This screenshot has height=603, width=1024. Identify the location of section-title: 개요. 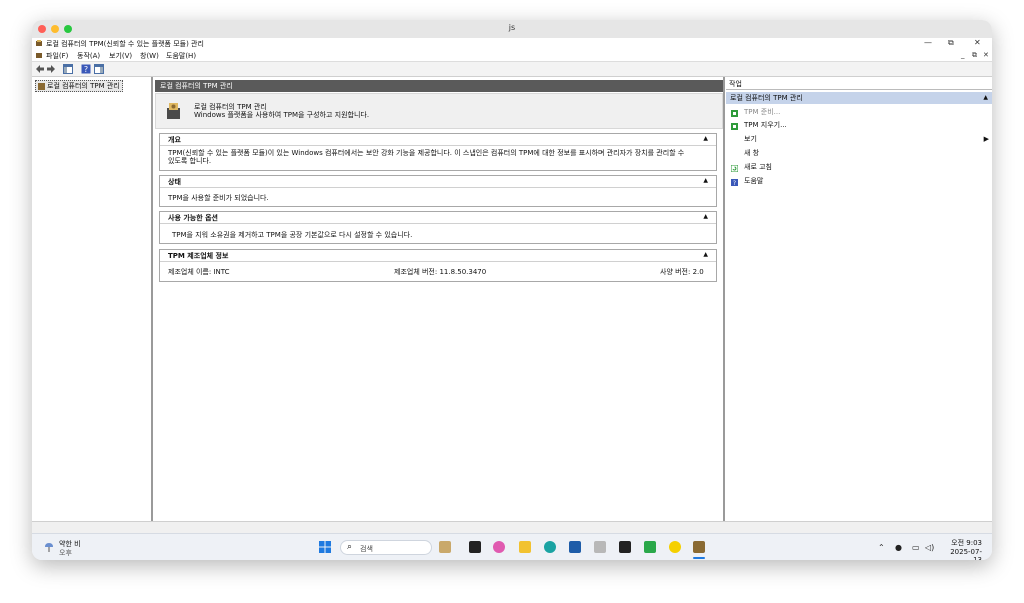
(174, 140).